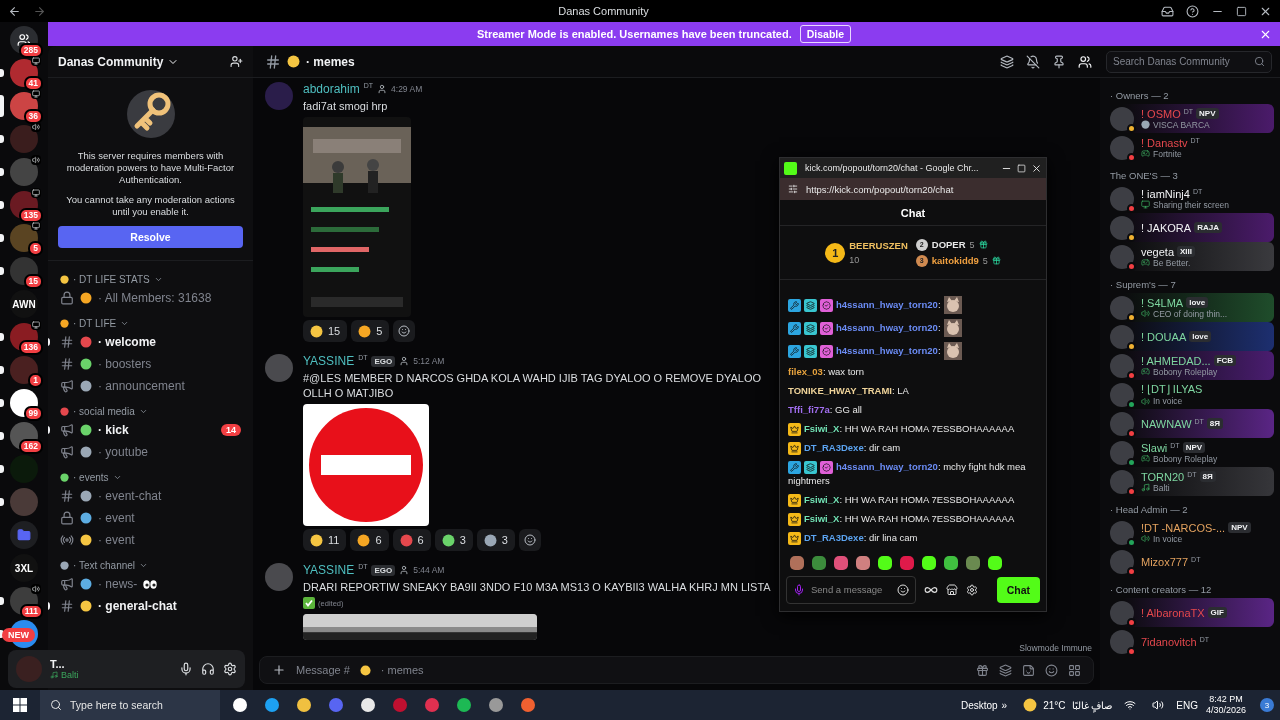 This screenshot has width=1280, height=720. I want to click on member-item: ! ⌊DT⌋ ILYAS In voice, so click(1190, 394).